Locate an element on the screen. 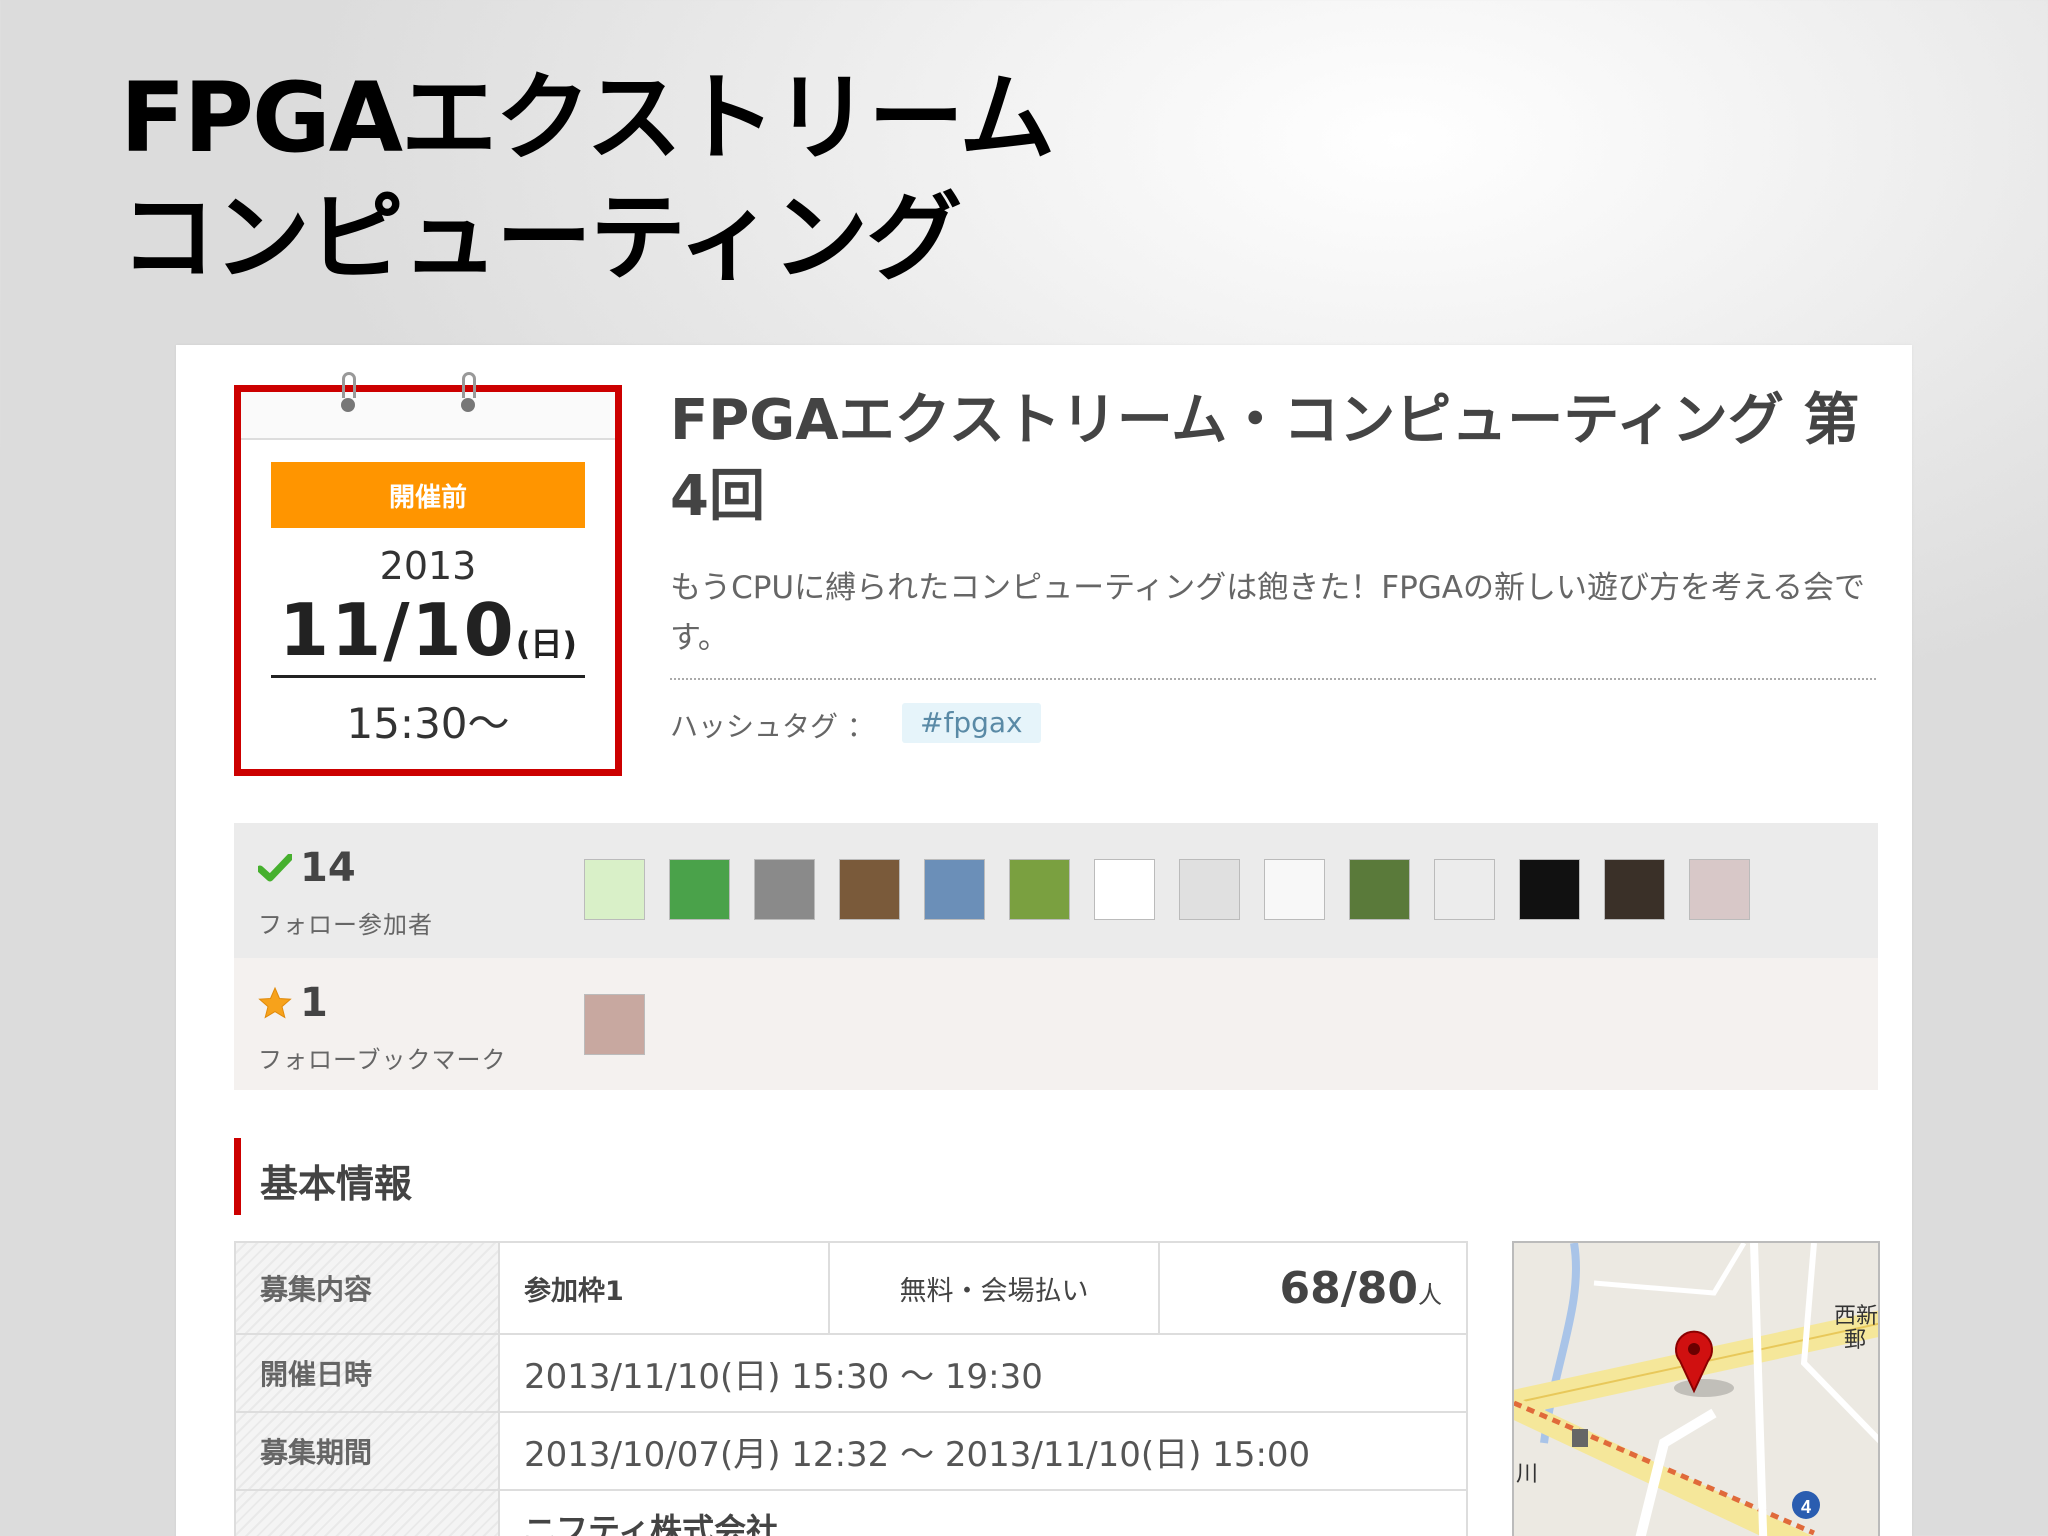  bookmarks-count: 1 is located at coordinates (314, 1003).